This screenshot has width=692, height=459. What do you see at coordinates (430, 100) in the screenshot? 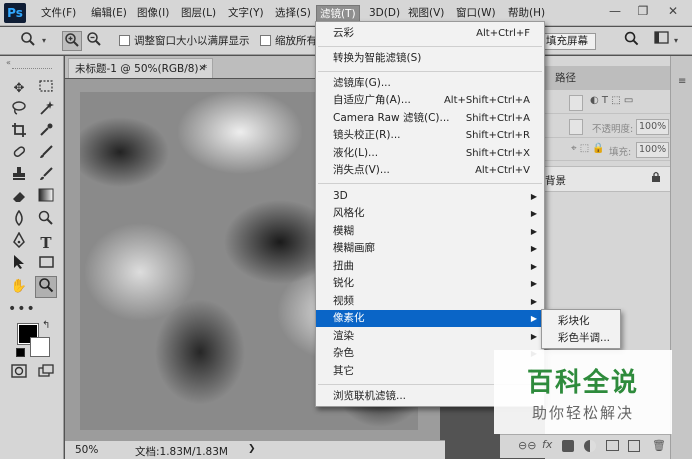
I see `menu-item-adaptive-wide-angle: 自适应广角(A)... Alt+Shift+Ctrl+A` at bounding box center [430, 100].